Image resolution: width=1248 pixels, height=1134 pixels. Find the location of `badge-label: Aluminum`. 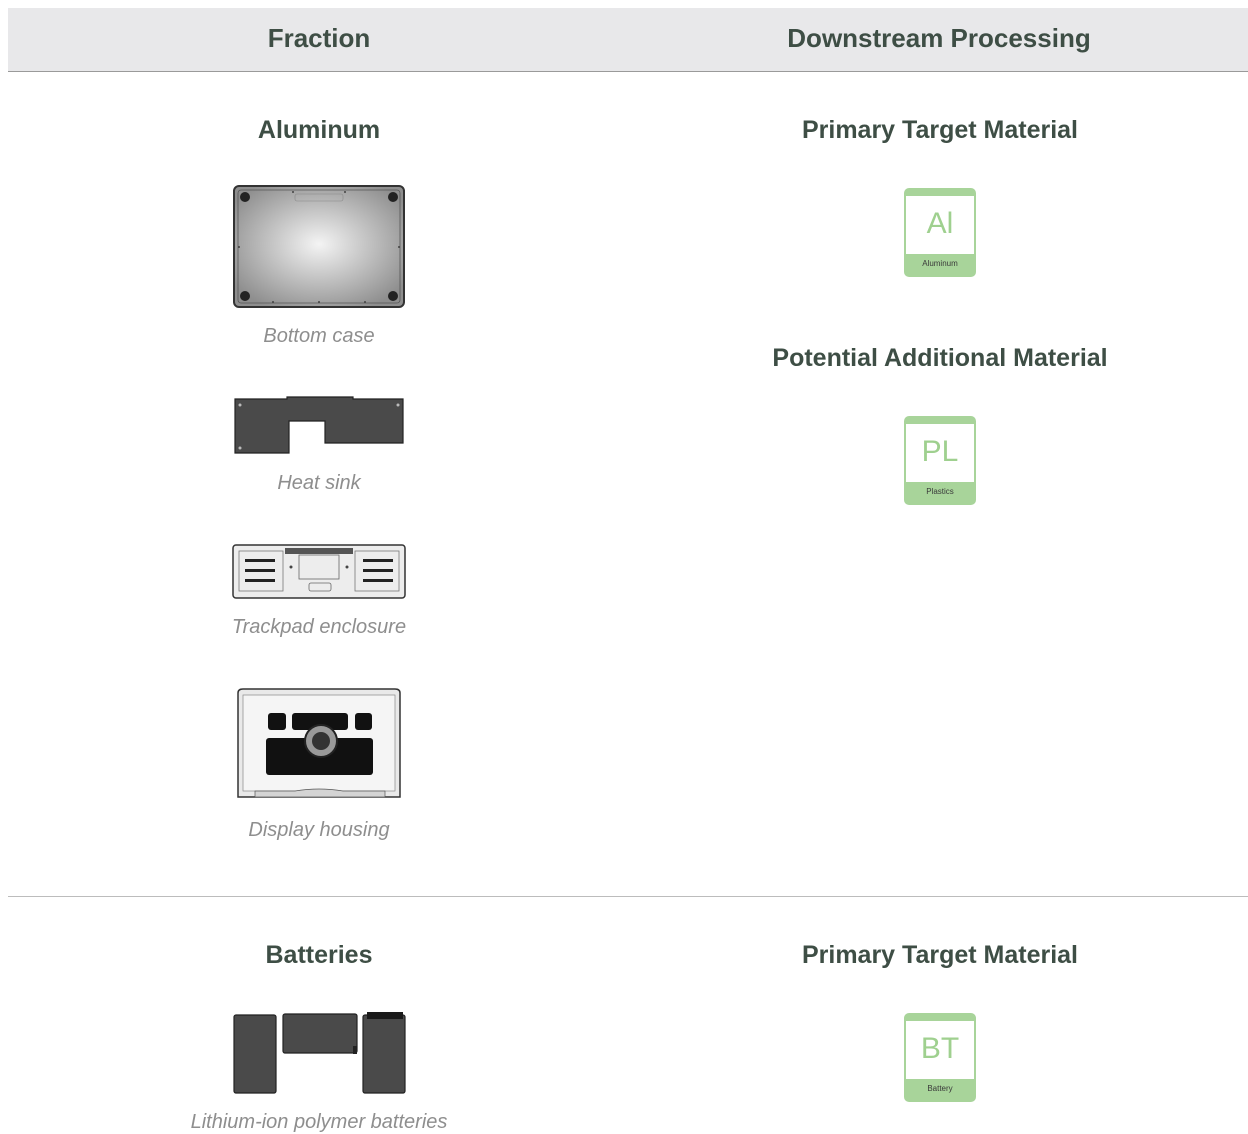

badge-label: Aluminum is located at coordinates (940, 263).